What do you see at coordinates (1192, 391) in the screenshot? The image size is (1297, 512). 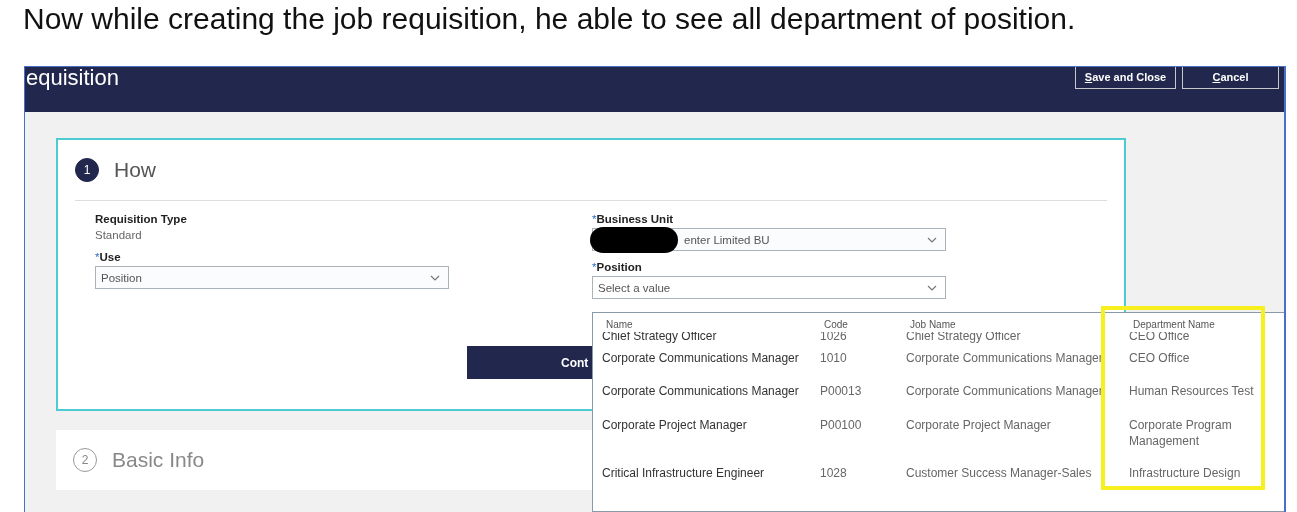 I see `list-cell-text: Human Resources Test` at bounding box center [1192, 391].